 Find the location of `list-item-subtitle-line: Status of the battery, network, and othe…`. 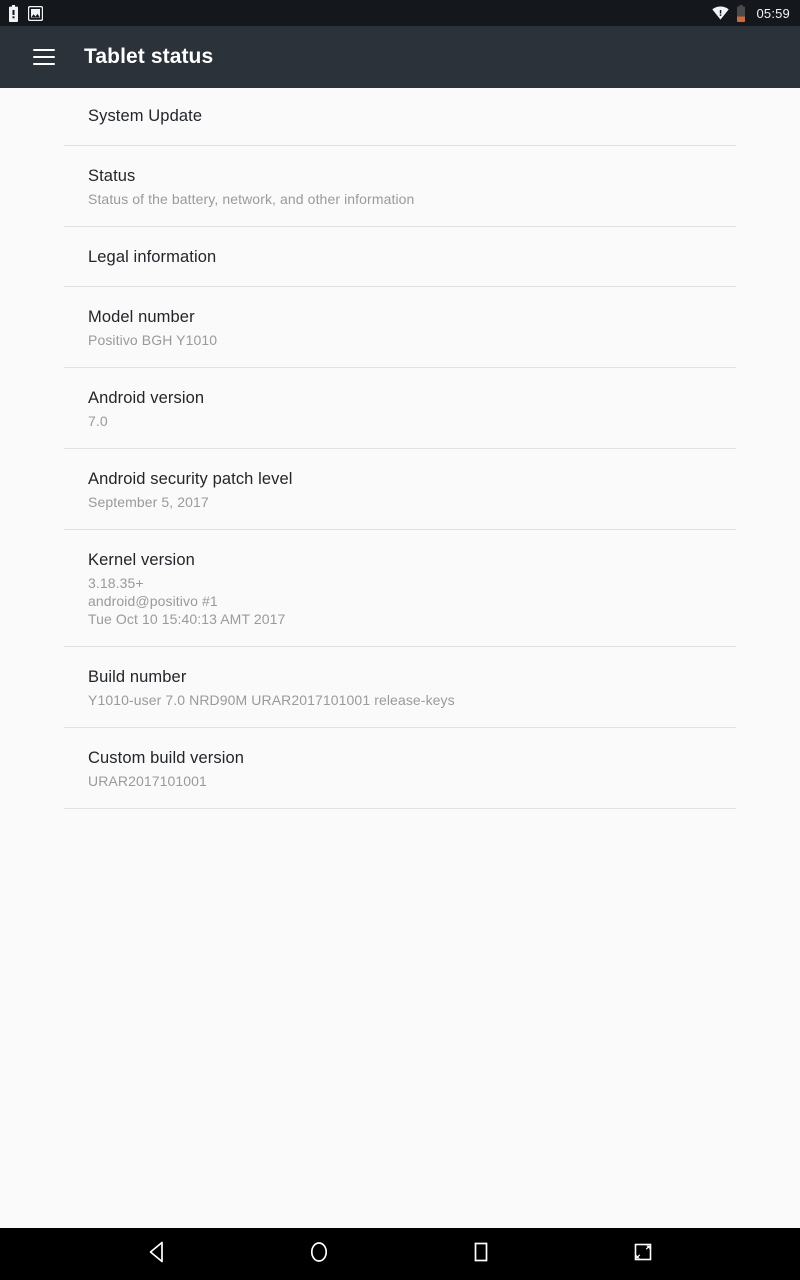

list-item-subtitle-line: Status of the battery, network, and othe… is located at coordinates (251, 199).